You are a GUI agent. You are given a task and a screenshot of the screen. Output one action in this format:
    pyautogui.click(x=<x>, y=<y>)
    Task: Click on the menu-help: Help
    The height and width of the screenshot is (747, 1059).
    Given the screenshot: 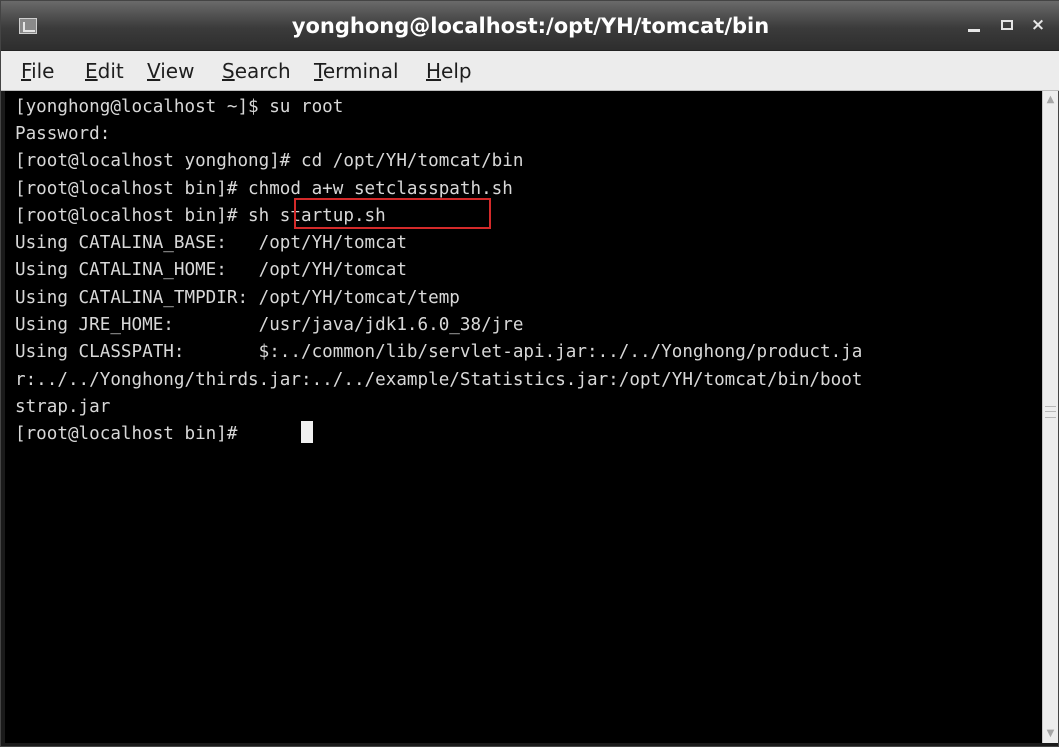 What is the action you would take?
    pyautogui.click(x=449, y=71)
    